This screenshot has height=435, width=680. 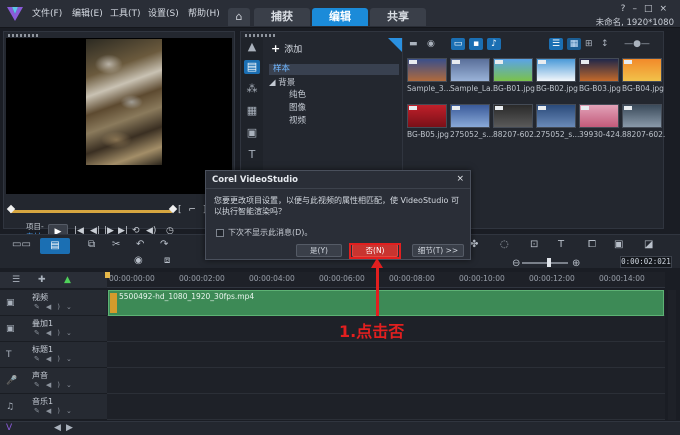 What do you see at coordinates (297, 94) in the screenshot?
I see `folder-solid-color: 纯色` at bounding box center [297, 94].